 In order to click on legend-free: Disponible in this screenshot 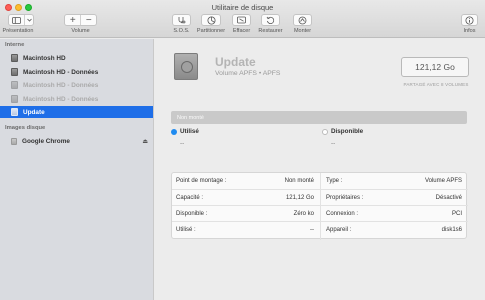, I will do `click(342, 131)`.